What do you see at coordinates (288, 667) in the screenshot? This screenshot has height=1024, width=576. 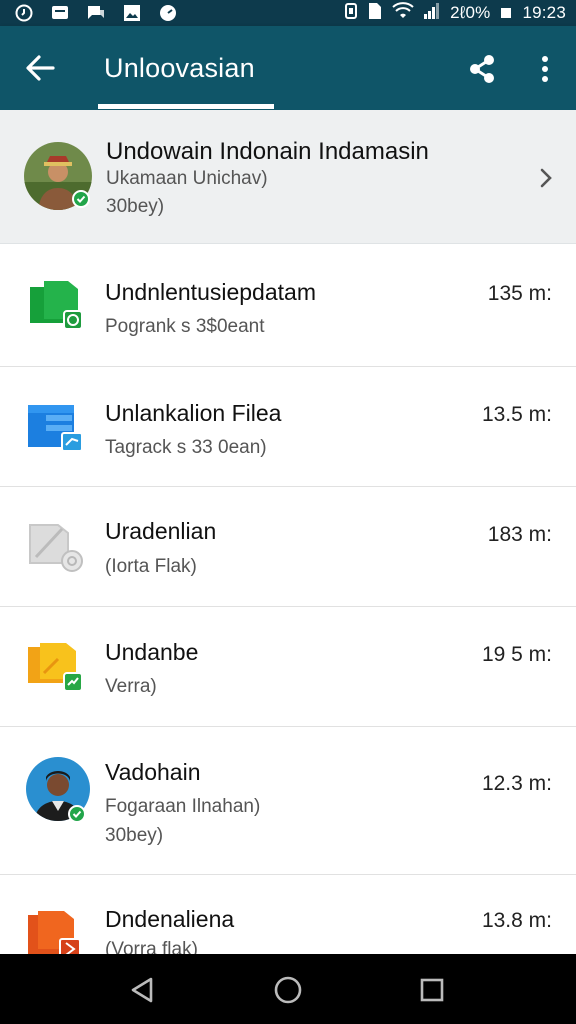 I see `list-item: Undanbe Verra) 19 5 m:` at bounding box center [288, 667].